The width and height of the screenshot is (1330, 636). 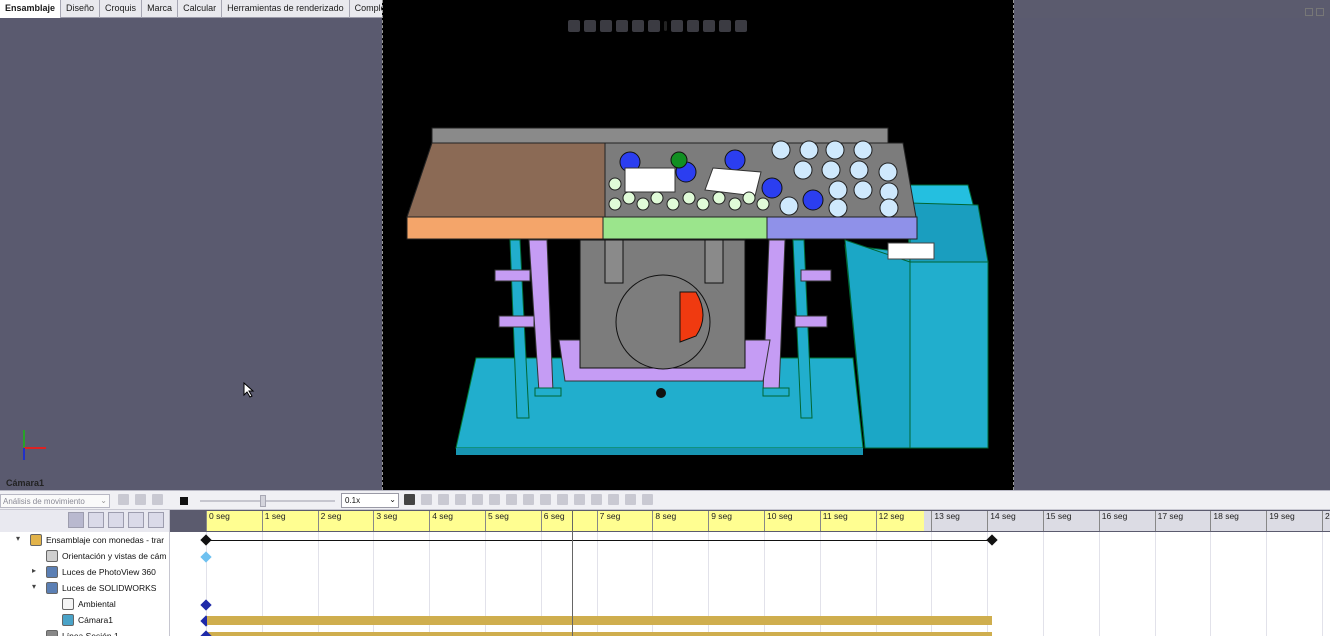 I want to click on sketch-key-bar, so click(x=599, y=634).